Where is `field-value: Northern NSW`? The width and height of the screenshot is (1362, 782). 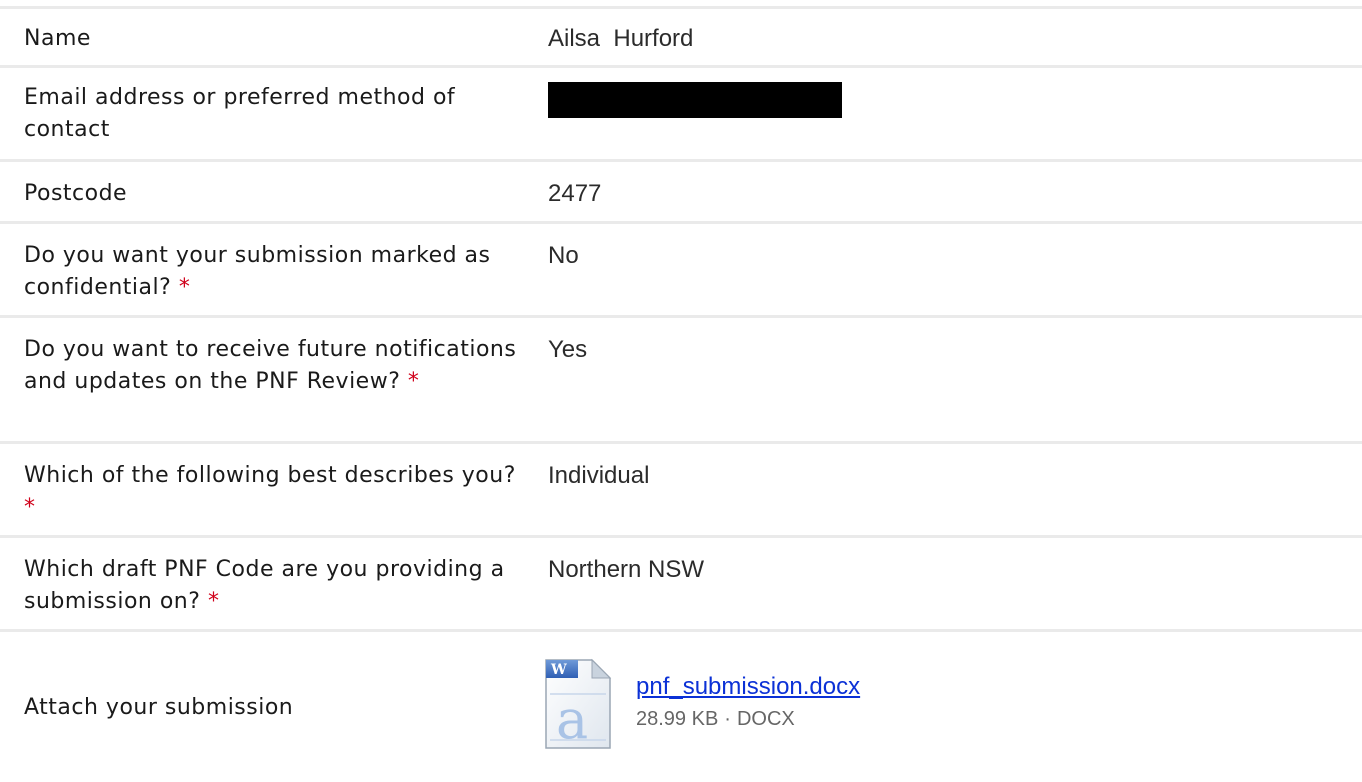
field-value: Northern NSW is located at coordinates (626, 569).